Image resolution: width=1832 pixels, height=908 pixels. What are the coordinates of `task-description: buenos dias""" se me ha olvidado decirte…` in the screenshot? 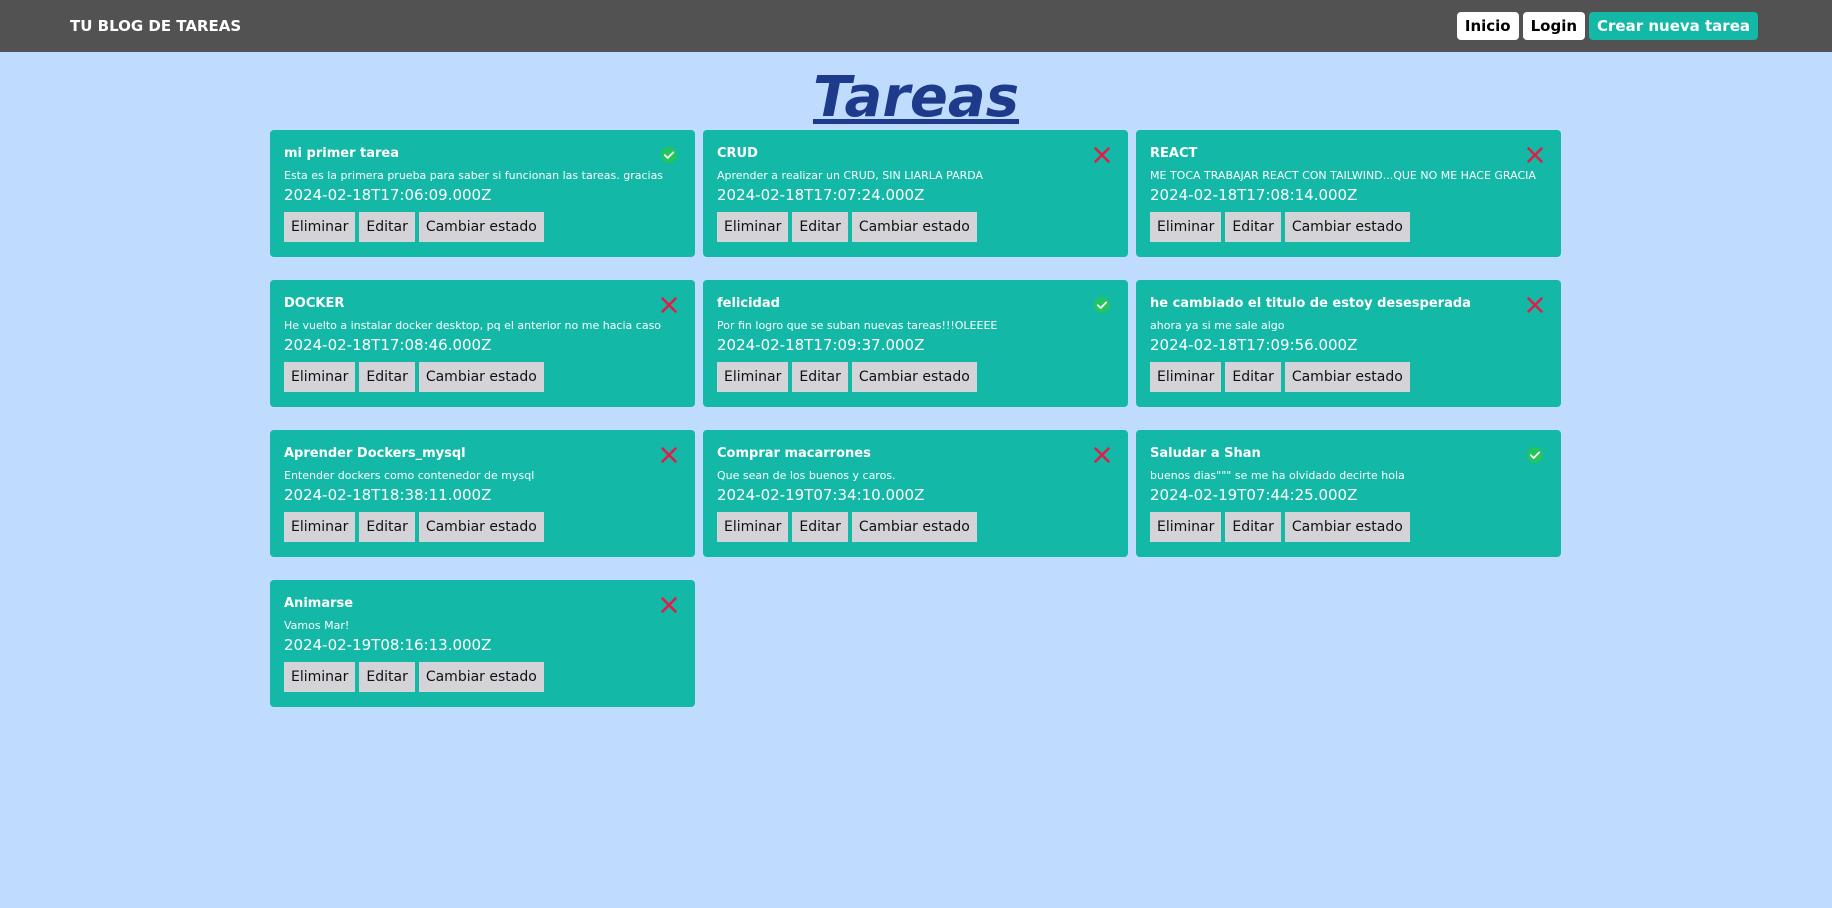 It's located at (1277, 475).